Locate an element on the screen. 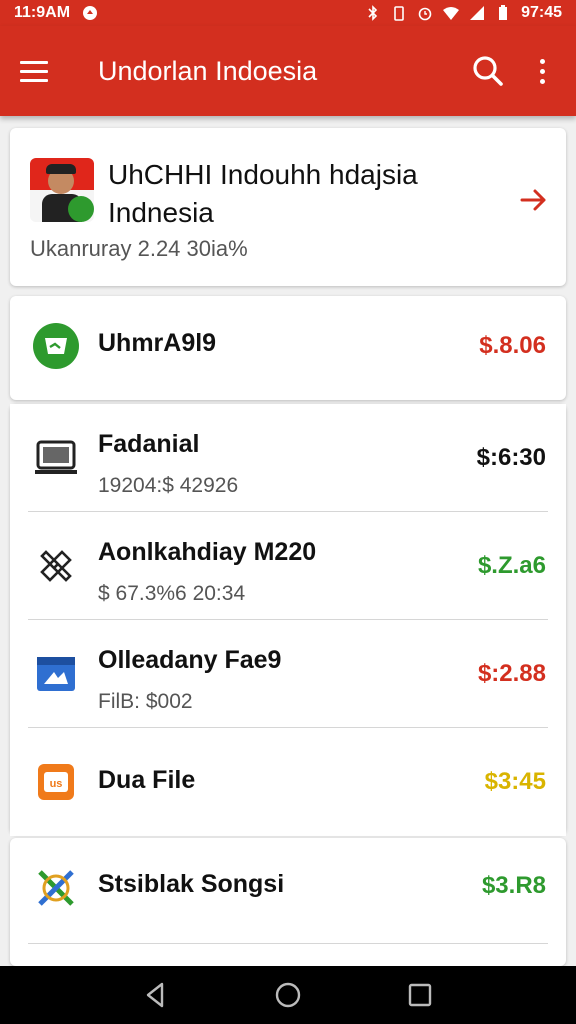 The width and height of the screenshot is (576, 1024). alarm-icon is located at coordinates (425, 14).